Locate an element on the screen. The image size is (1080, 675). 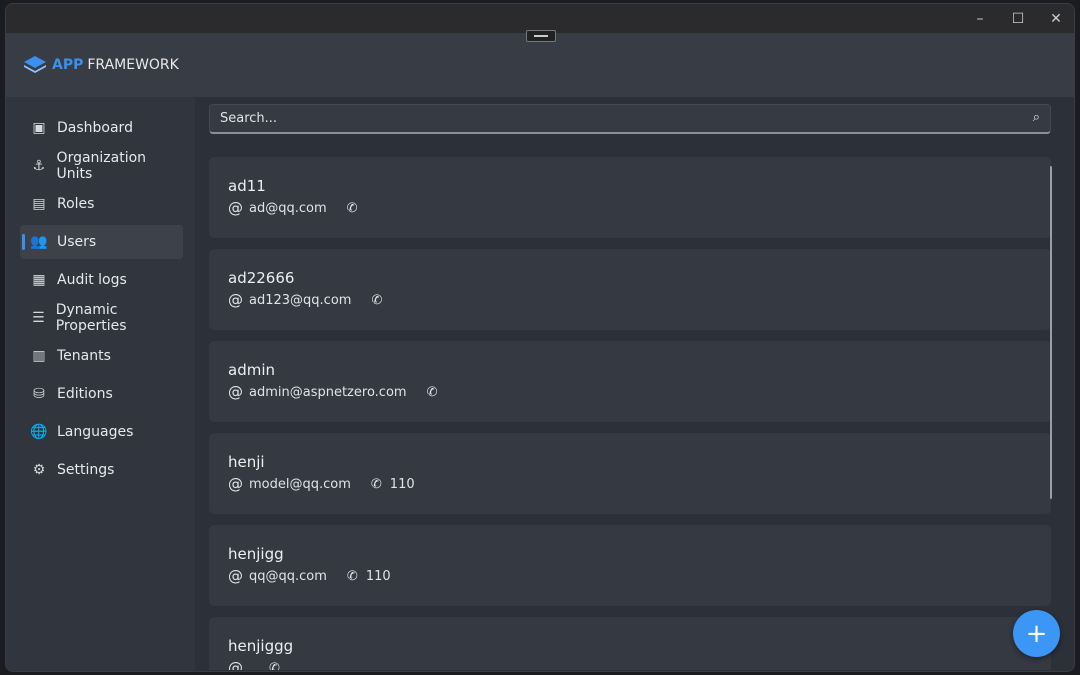
user-list-item: henjigg @ qq@qq.com ✆ 110 is located at coordinates (630, 565).